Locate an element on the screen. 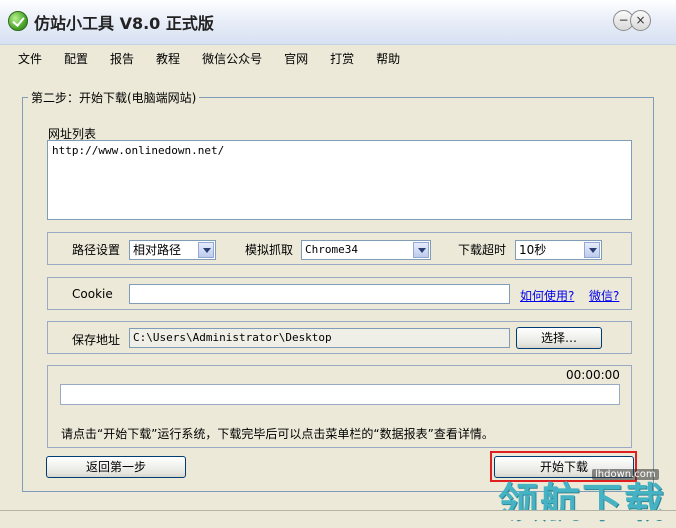 The image size is (676, 528). how-to-use-link: 如何使用? is located at coordinates (547, 295).